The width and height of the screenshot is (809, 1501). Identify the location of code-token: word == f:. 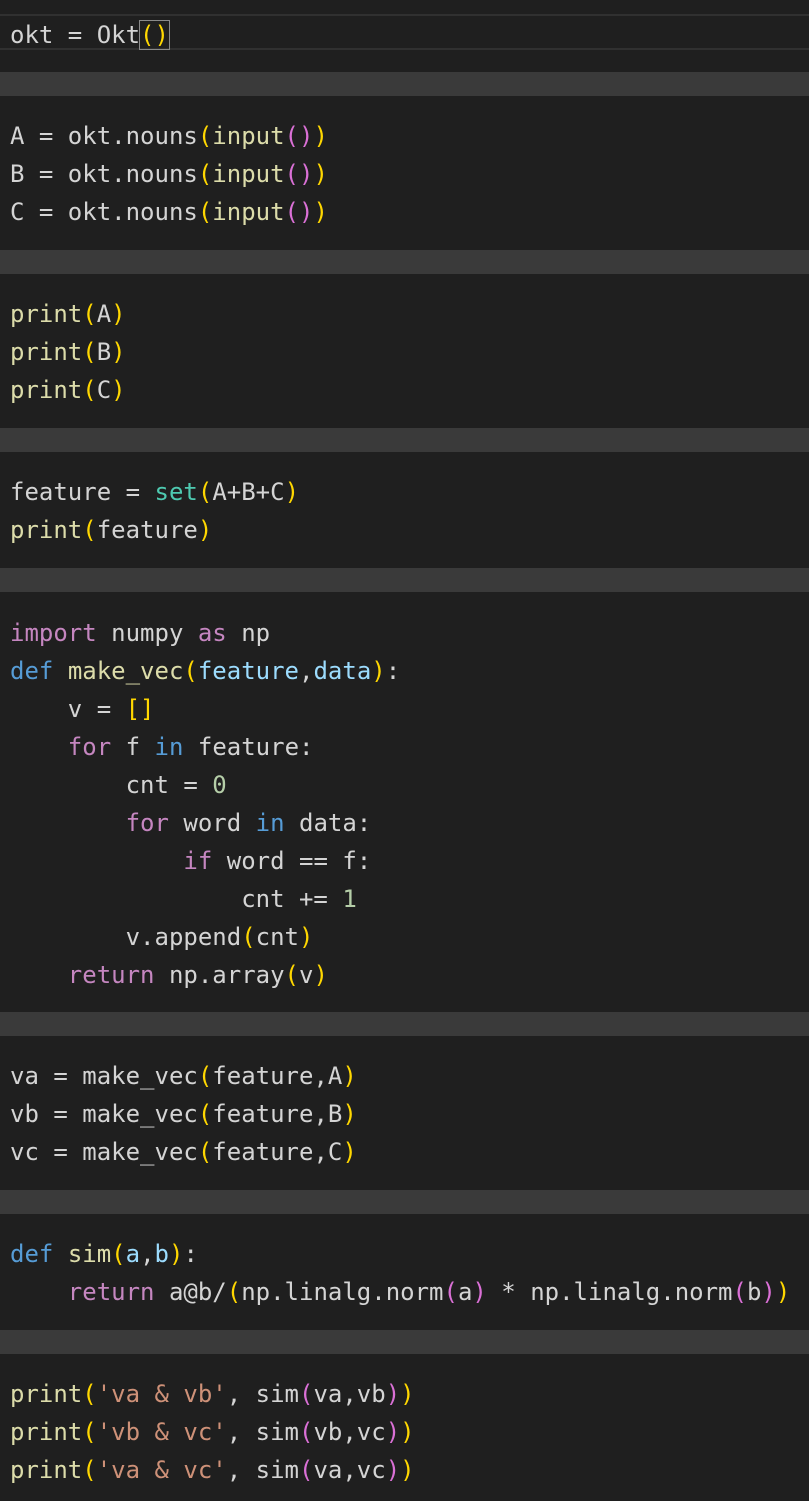
(292, 861).